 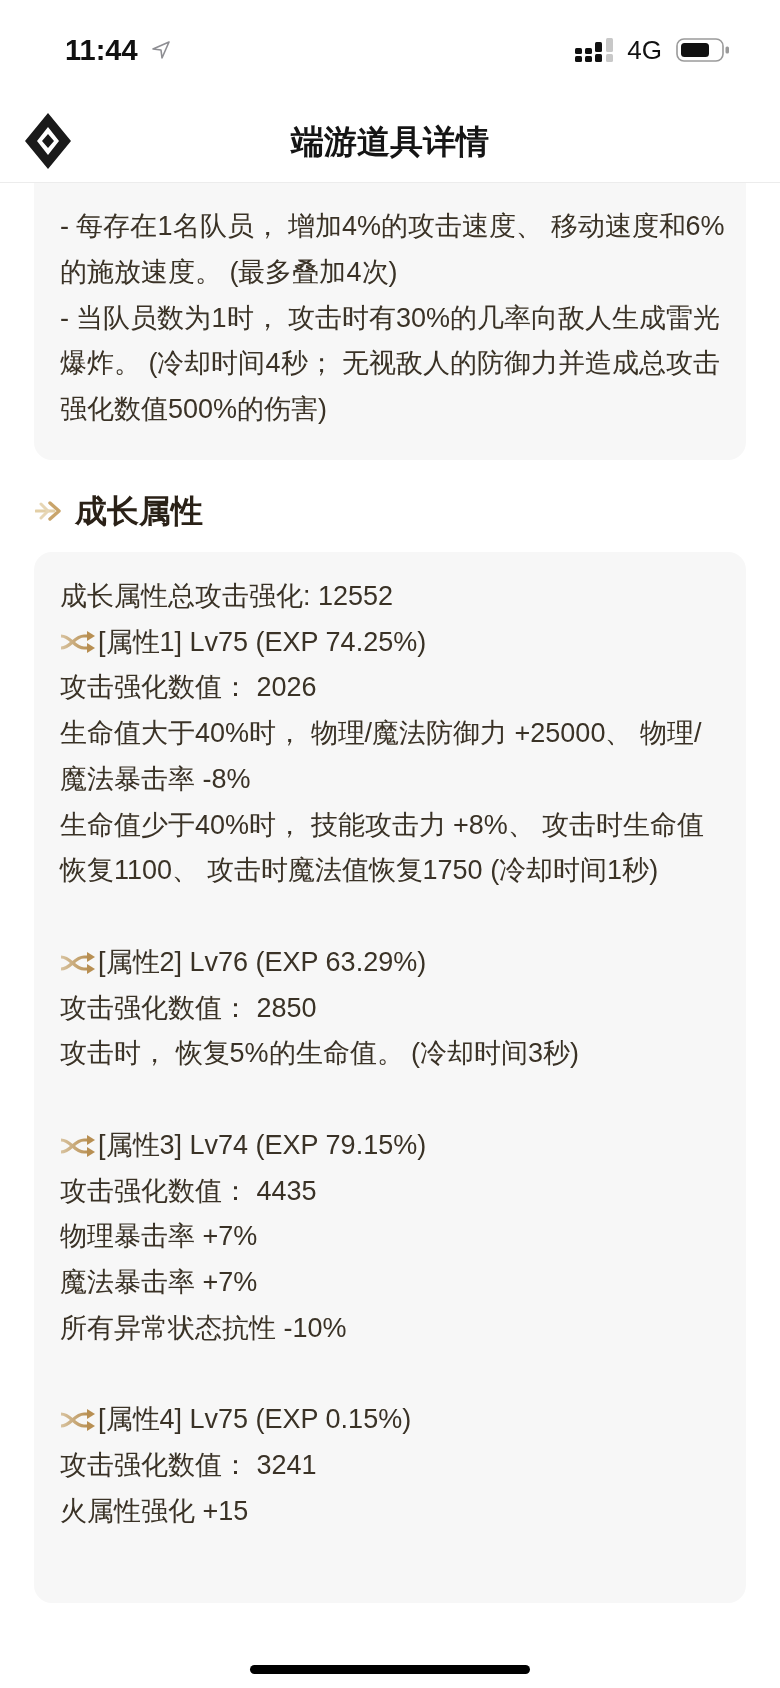 What do you see at coordinates (189, 688) in the screenshot?
I see `attribute-stat: 攻击强化数值： 2026` at bounding box center [189, 688].